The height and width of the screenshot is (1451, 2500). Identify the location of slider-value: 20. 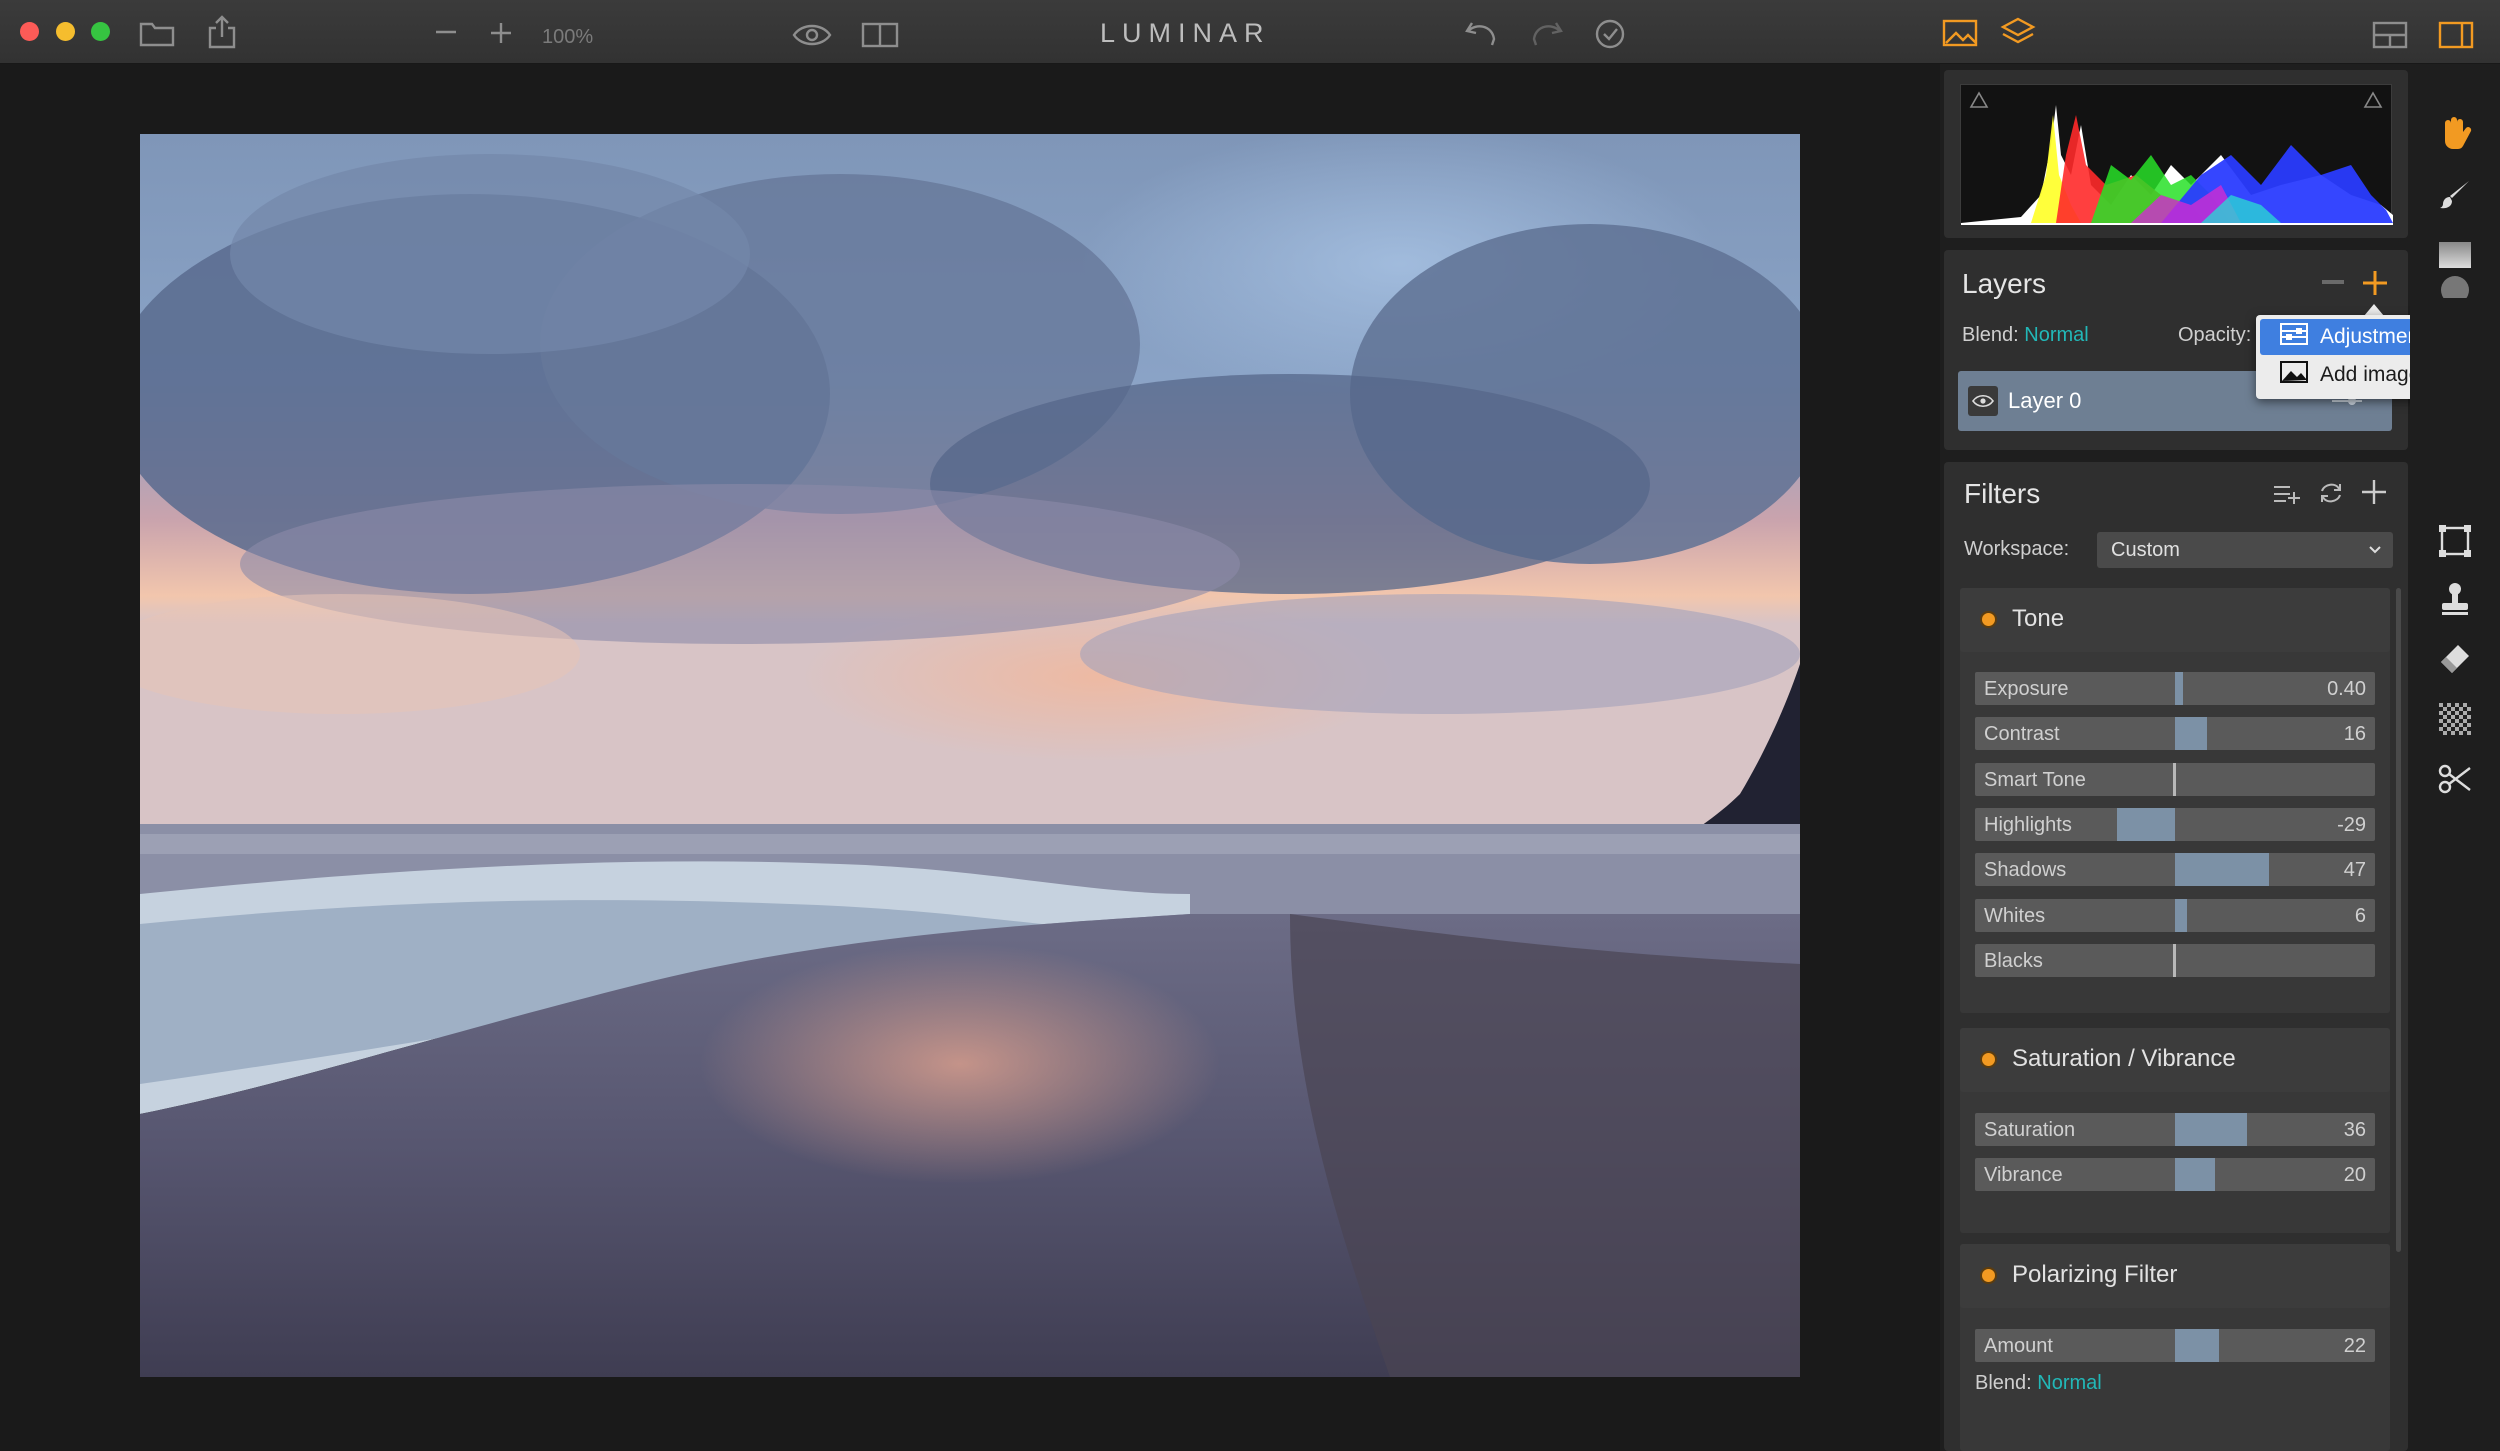
(2354, 1175).